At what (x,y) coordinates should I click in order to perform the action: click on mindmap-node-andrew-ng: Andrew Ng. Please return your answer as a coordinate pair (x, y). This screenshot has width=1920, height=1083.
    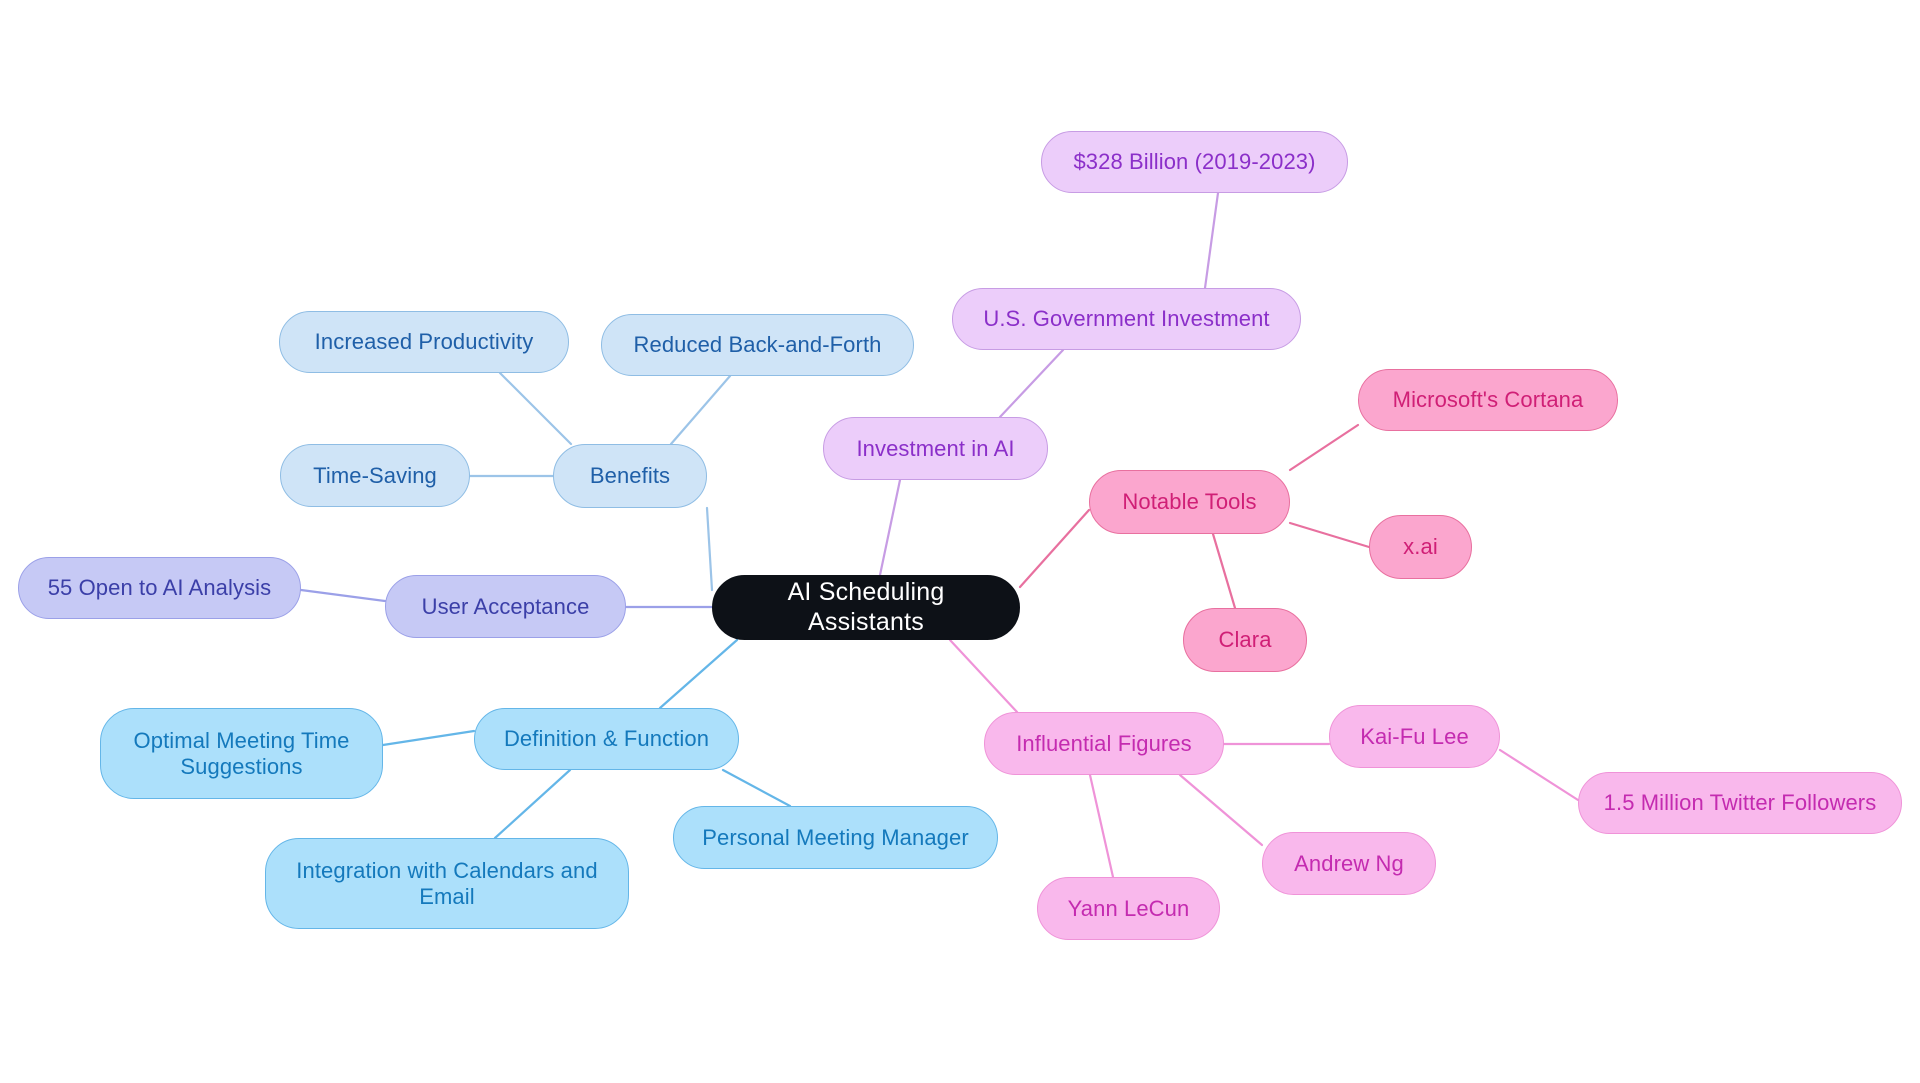
    Looking at the image, I should click on (1349, 863).